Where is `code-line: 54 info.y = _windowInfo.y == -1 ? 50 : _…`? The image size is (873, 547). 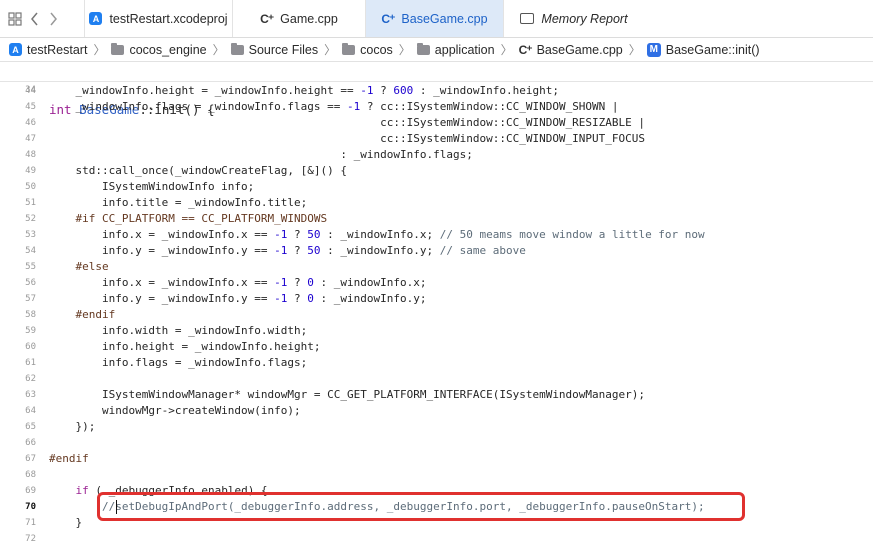
code-line: 54 info.y = _windowInfo.y == -1 ? 50 : _… is located at coordinates (436, 251).